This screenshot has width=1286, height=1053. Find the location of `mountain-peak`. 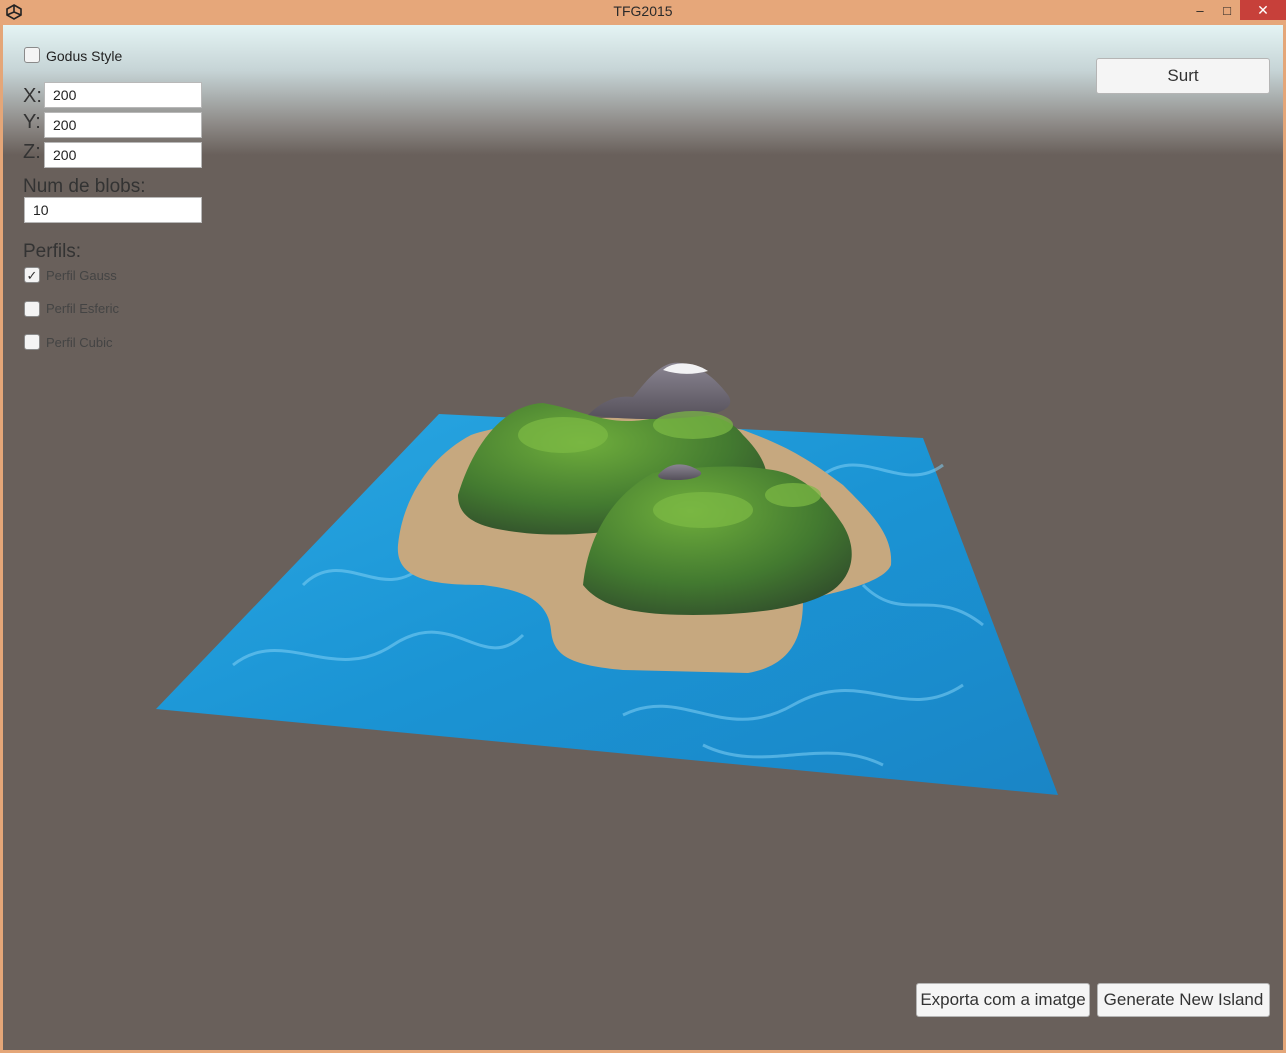

mountain-peak is located at coordinates (659, 391).